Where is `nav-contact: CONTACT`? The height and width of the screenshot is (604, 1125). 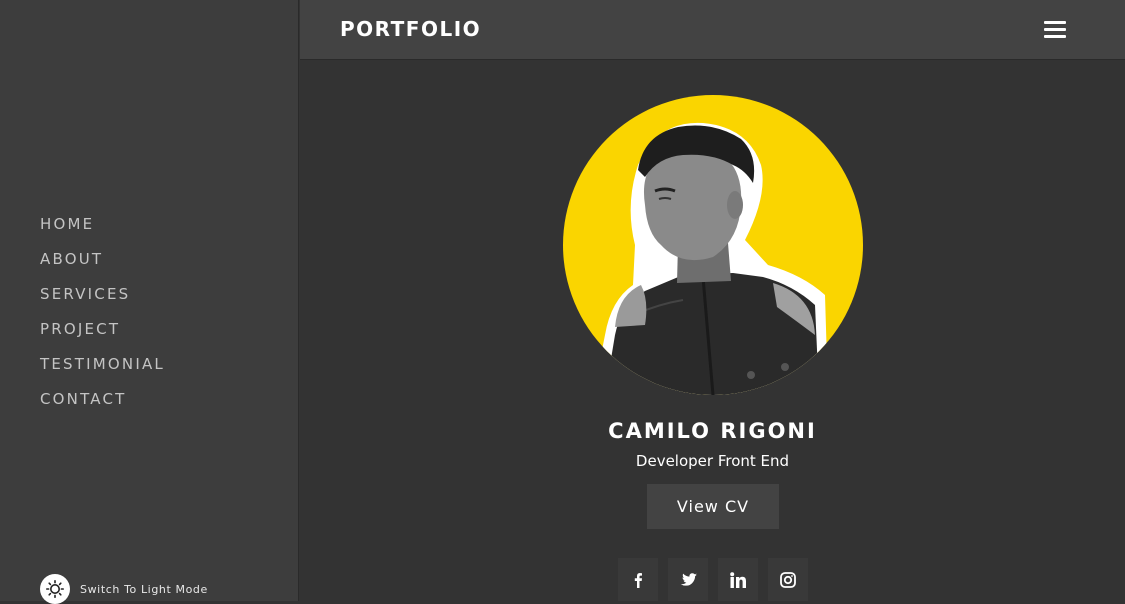
nav-contact: CONTACT is located at coordinates (83, 399).